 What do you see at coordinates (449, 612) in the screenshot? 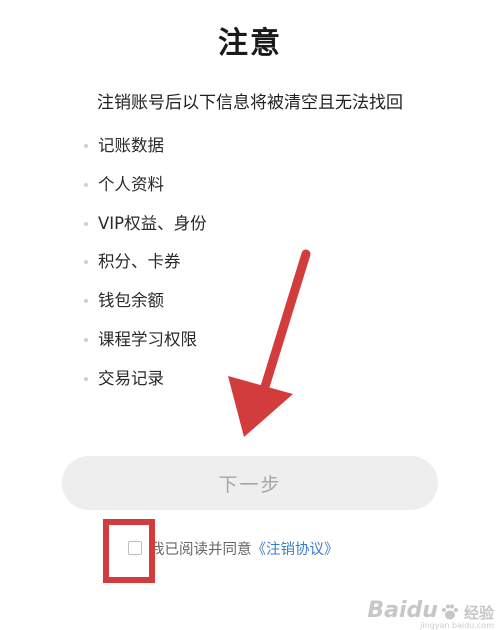
I see `paw-icon` at bounding box center [449, 612].